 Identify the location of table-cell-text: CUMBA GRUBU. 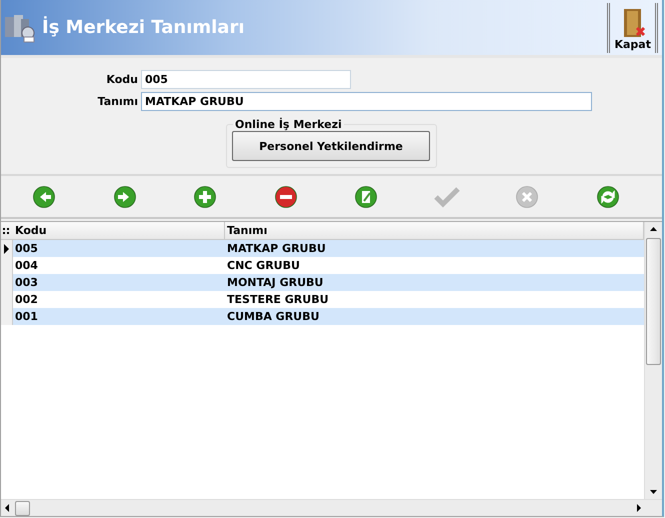
(273, 317).